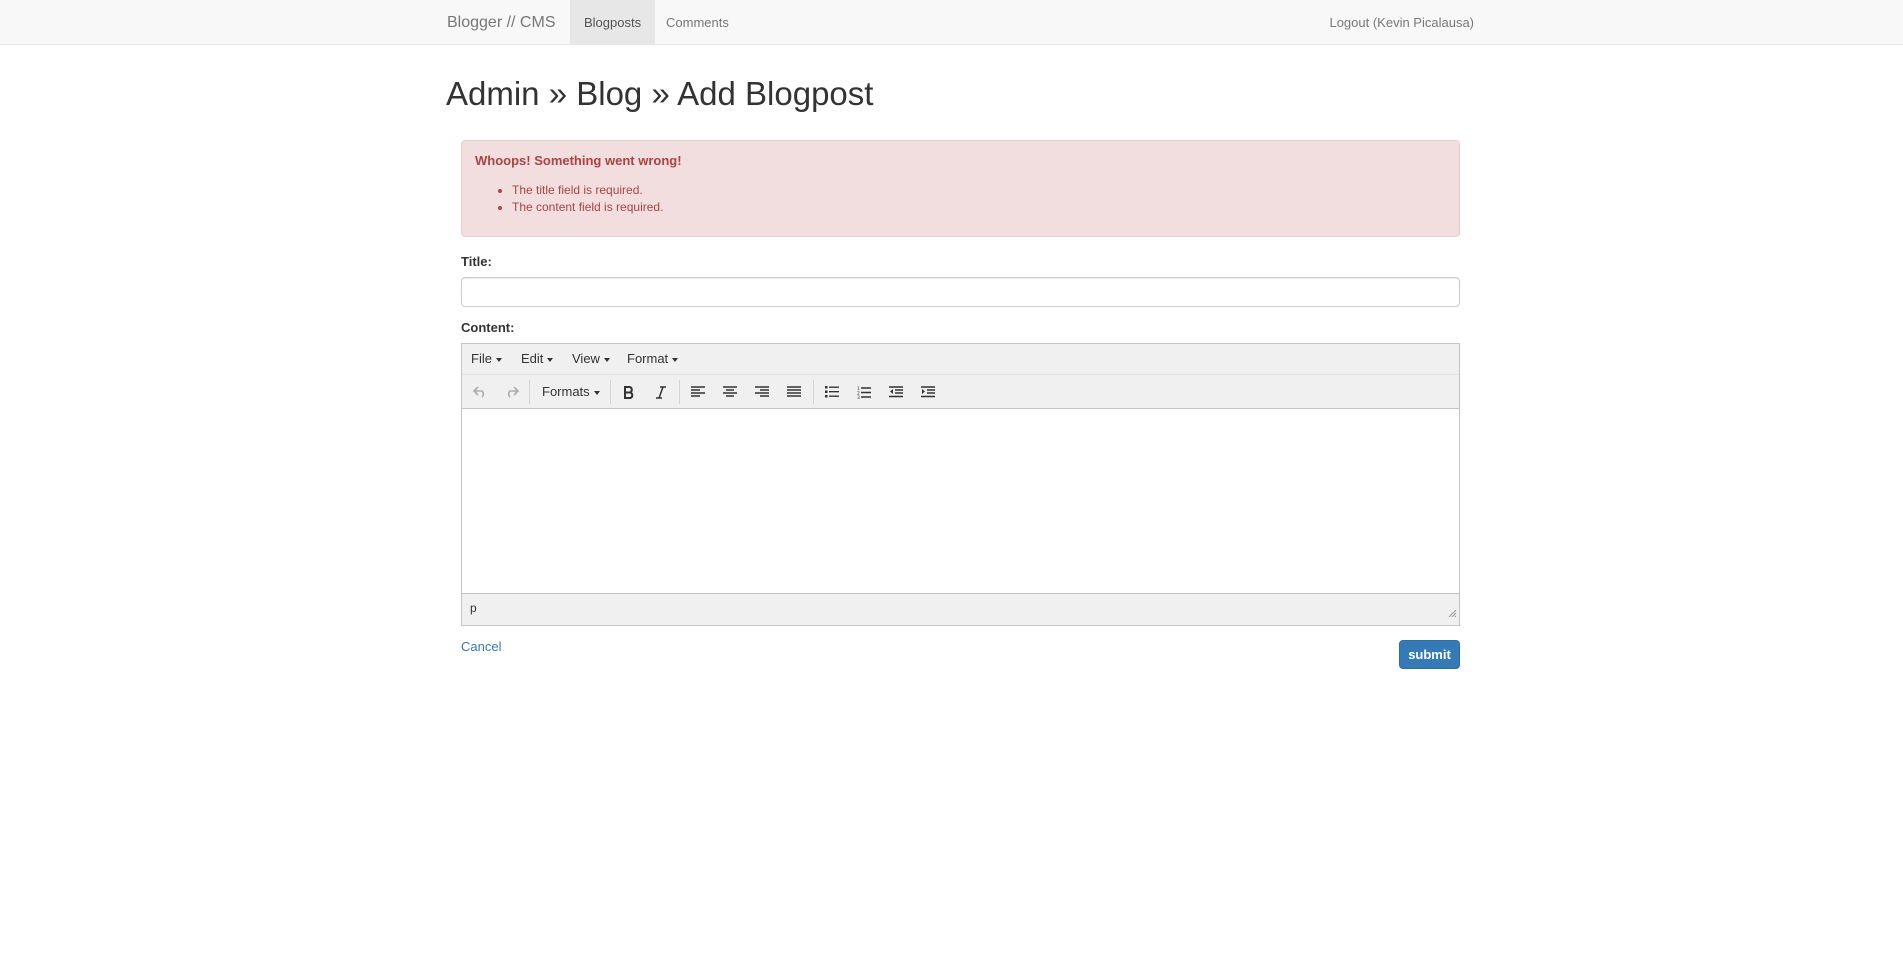 The height and width of the screenshot is (962, 1903). I want to click on menu-view: View, so click(591, 359).